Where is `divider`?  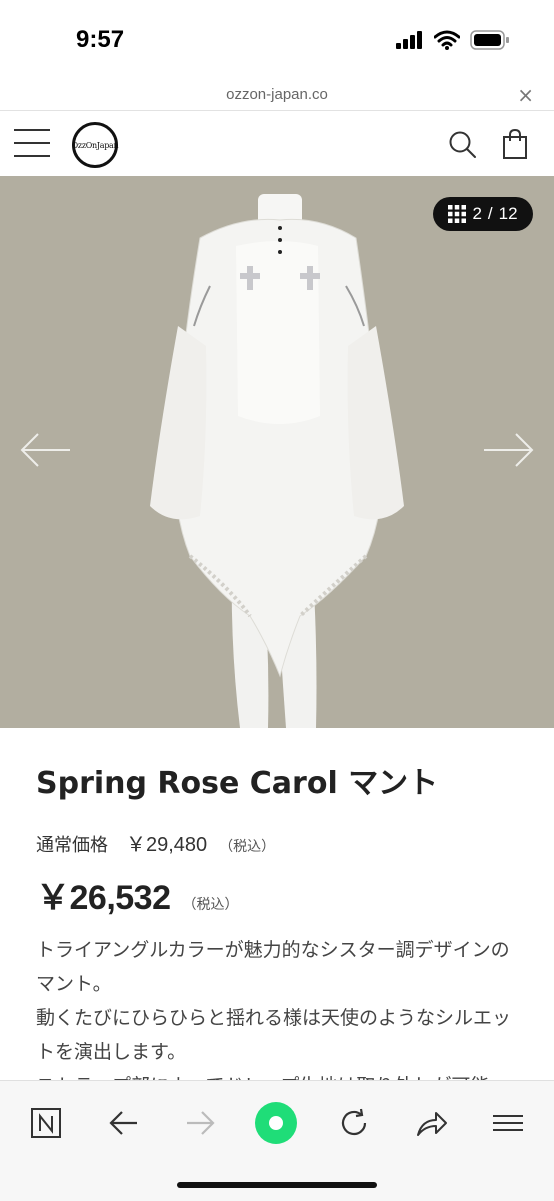 divider is located at coordinates (277, 110).